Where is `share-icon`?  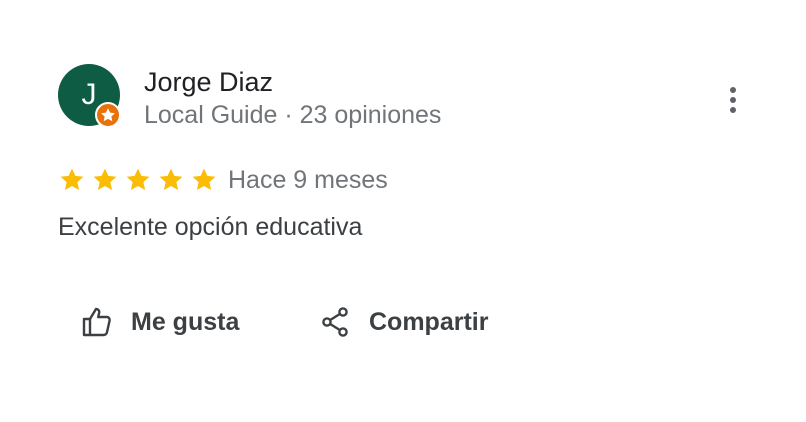 share-icon is located at coordinates (335, 322).